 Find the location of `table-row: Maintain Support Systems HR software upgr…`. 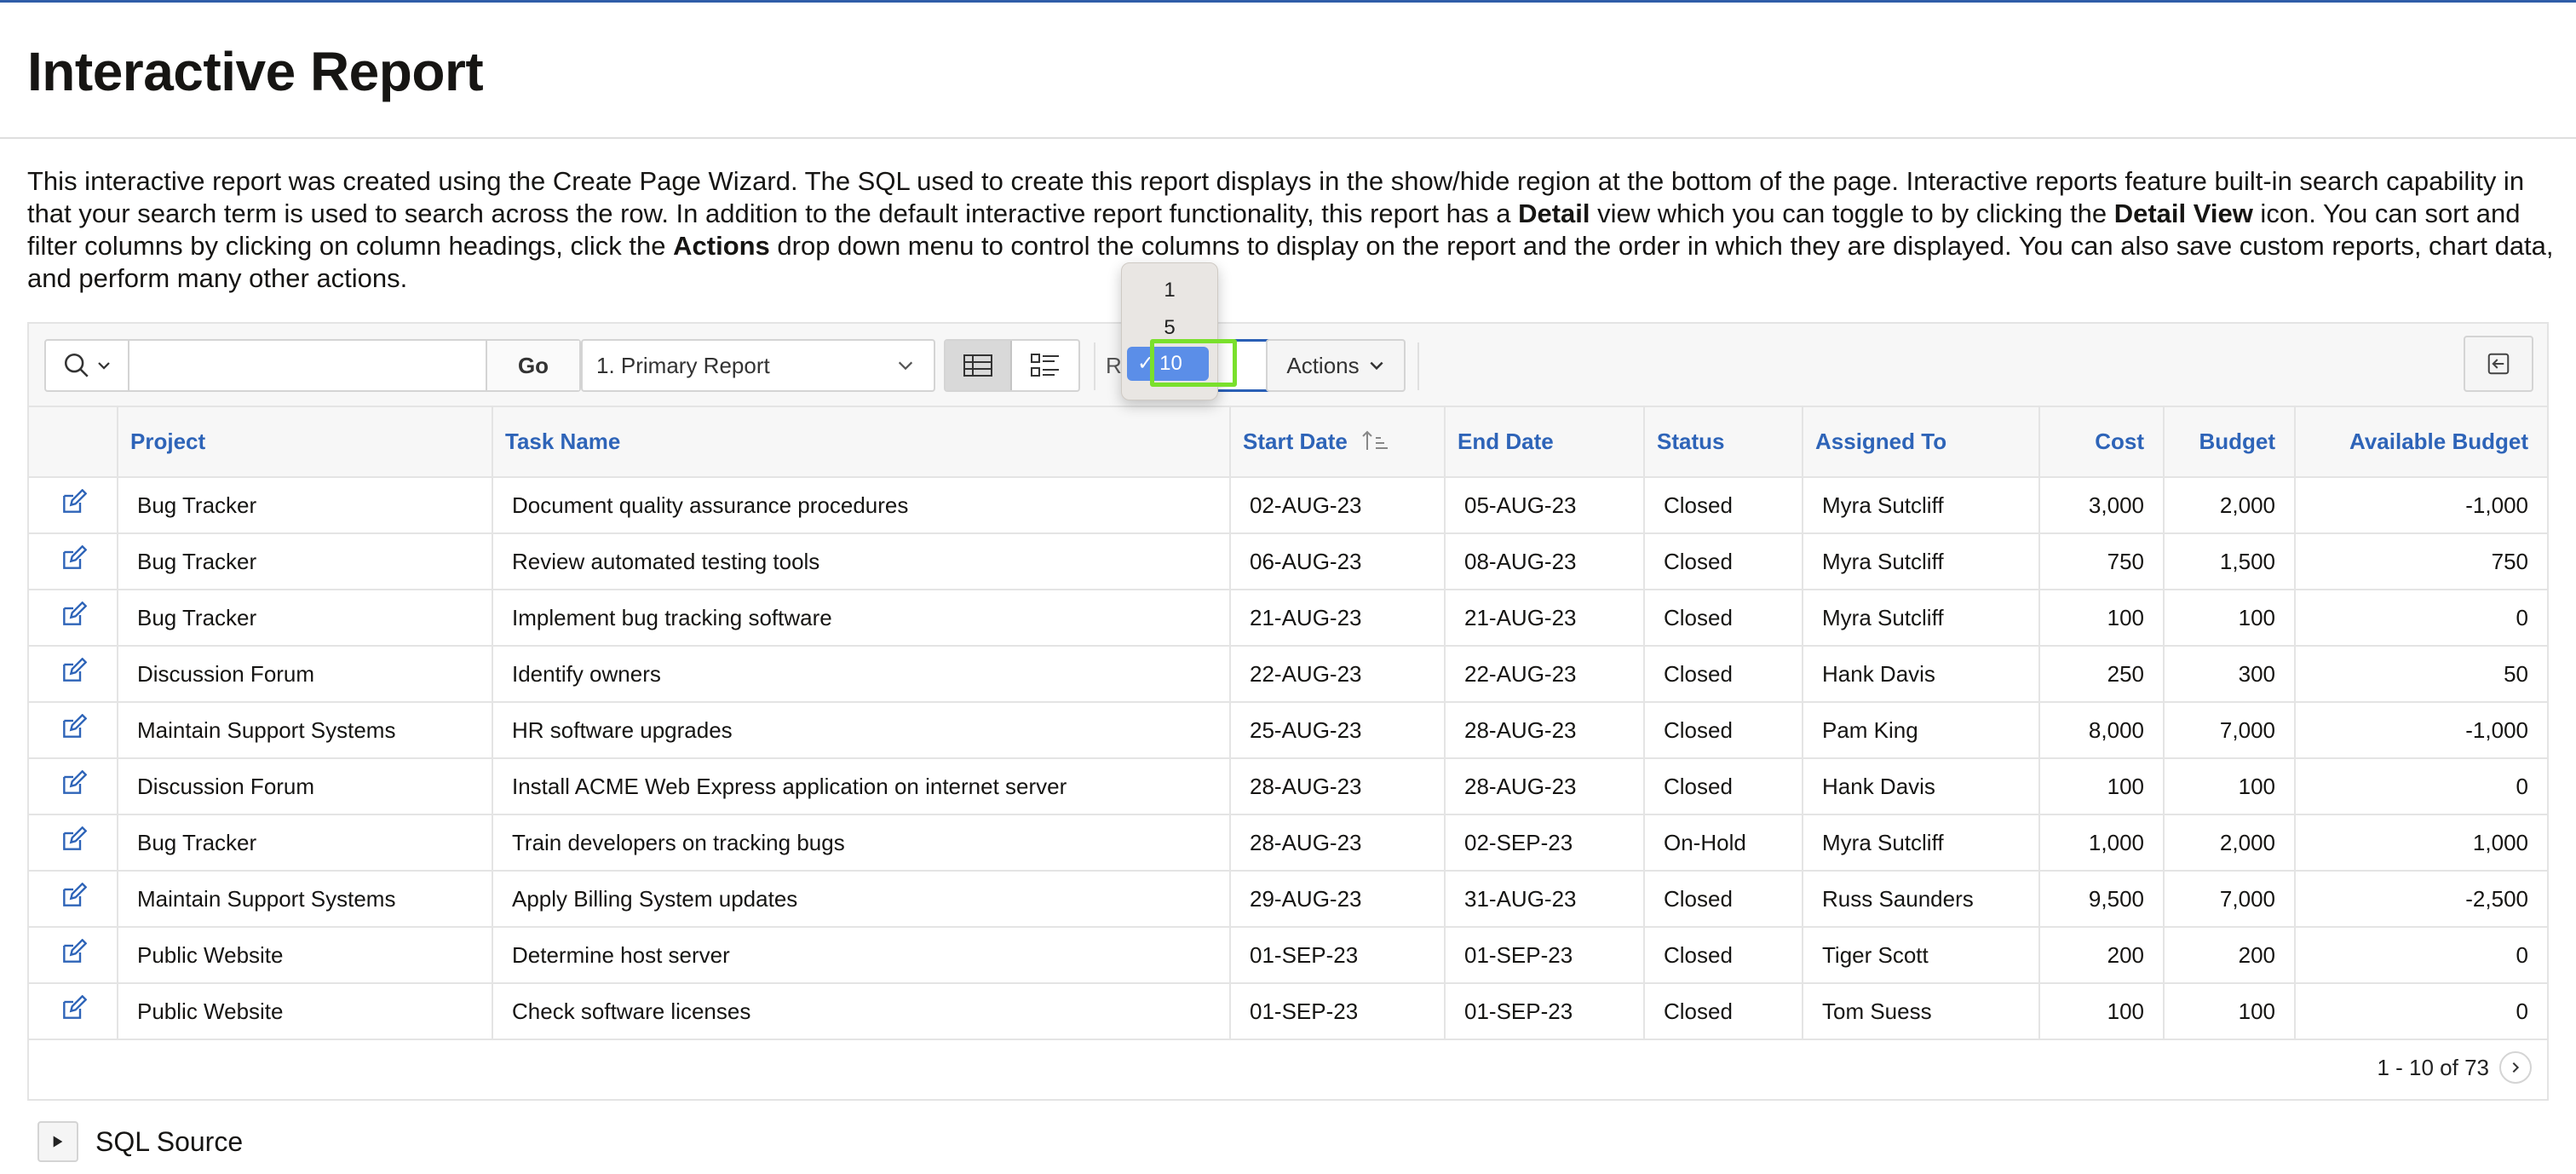

table-row: Maintain Support Systems HR software upgr… is located at coordinates (1288, 730).